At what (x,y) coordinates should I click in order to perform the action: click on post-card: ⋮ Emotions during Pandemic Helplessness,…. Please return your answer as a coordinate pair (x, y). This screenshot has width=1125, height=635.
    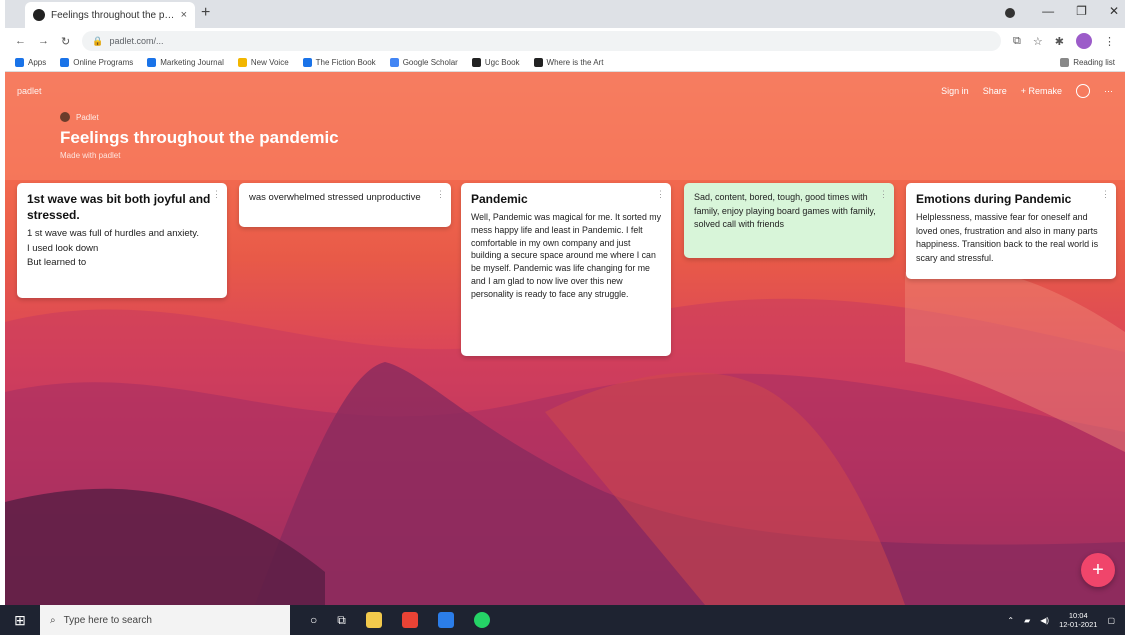
    Looking at the image, I should click on (1011, 231).